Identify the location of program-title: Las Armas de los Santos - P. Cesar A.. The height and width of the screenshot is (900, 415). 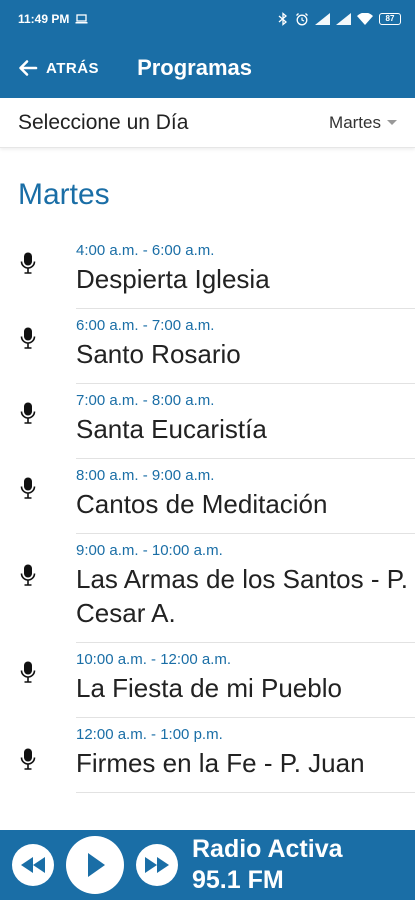
(242, 596).